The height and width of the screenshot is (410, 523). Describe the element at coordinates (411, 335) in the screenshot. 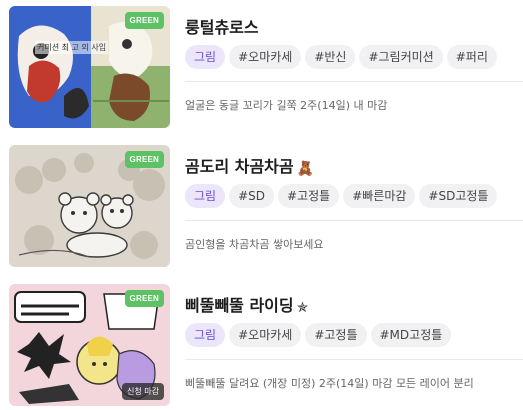

I see `hashtag: #MD고정틀` at that location.